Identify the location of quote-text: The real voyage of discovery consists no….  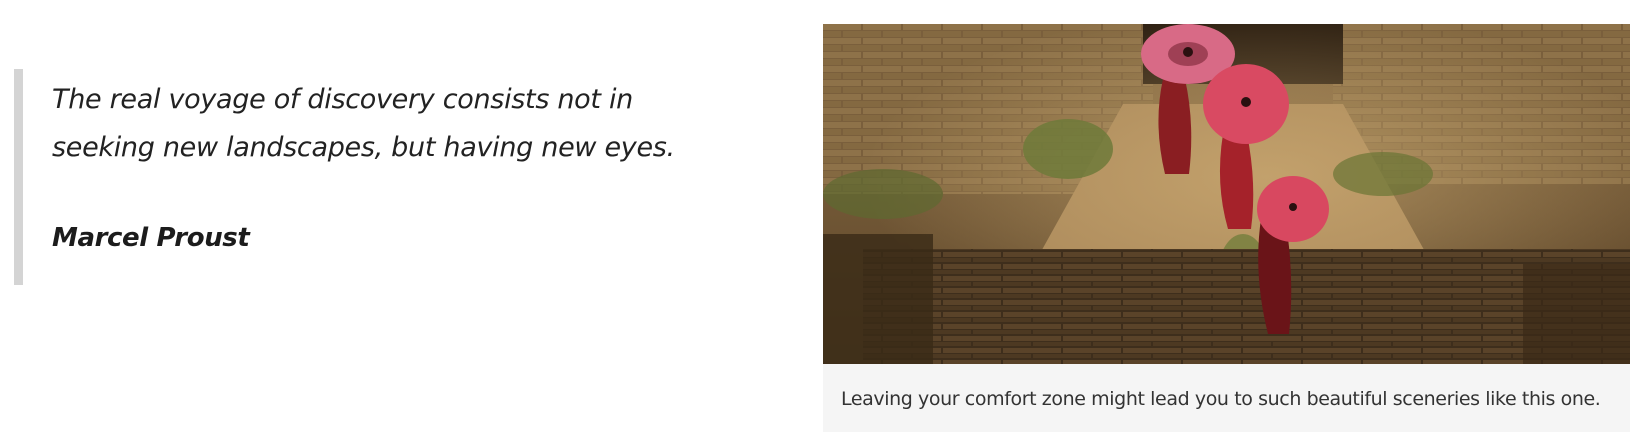
(363, 123).